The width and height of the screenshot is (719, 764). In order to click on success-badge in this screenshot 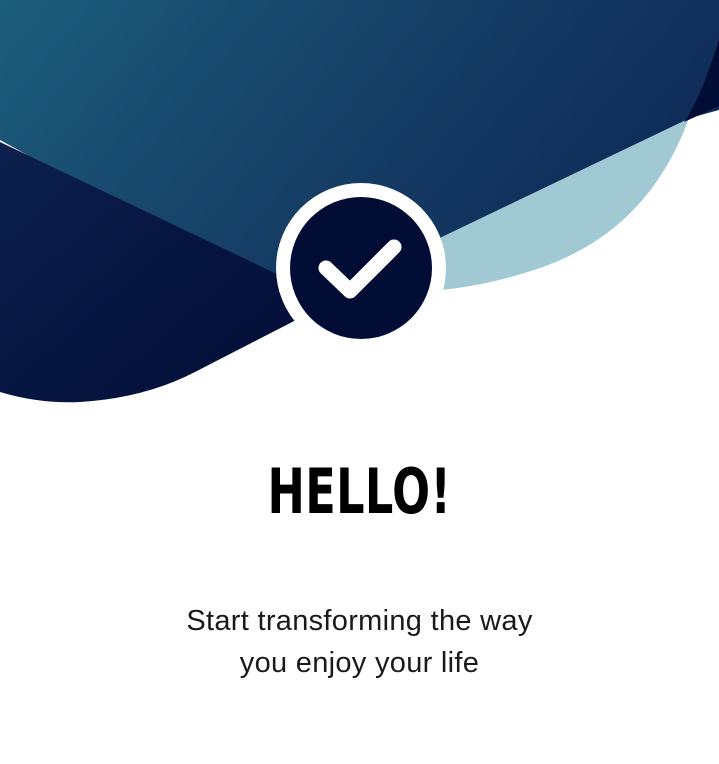, I will do `click(361, 268)`.